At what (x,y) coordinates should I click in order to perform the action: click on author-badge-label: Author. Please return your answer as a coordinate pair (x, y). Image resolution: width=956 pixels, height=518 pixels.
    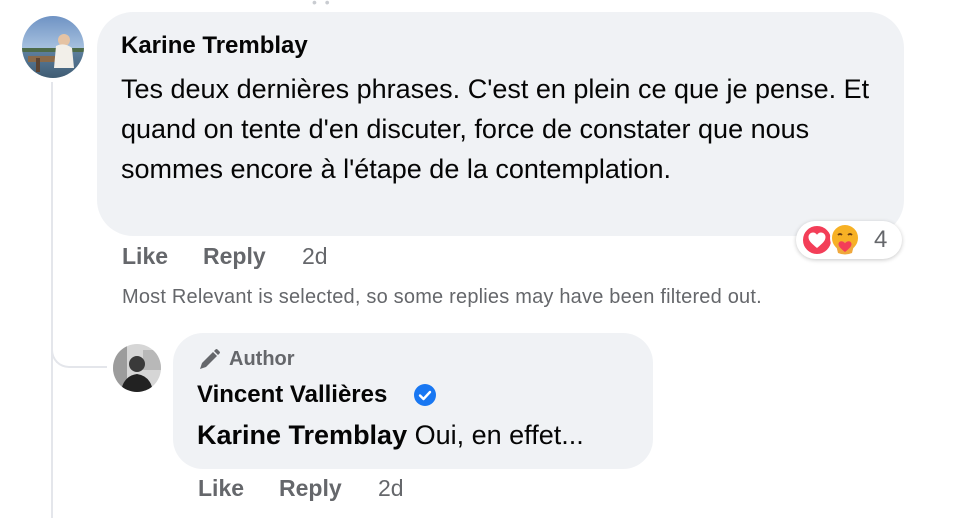
    Looking at the image, I should click on (262, 359).